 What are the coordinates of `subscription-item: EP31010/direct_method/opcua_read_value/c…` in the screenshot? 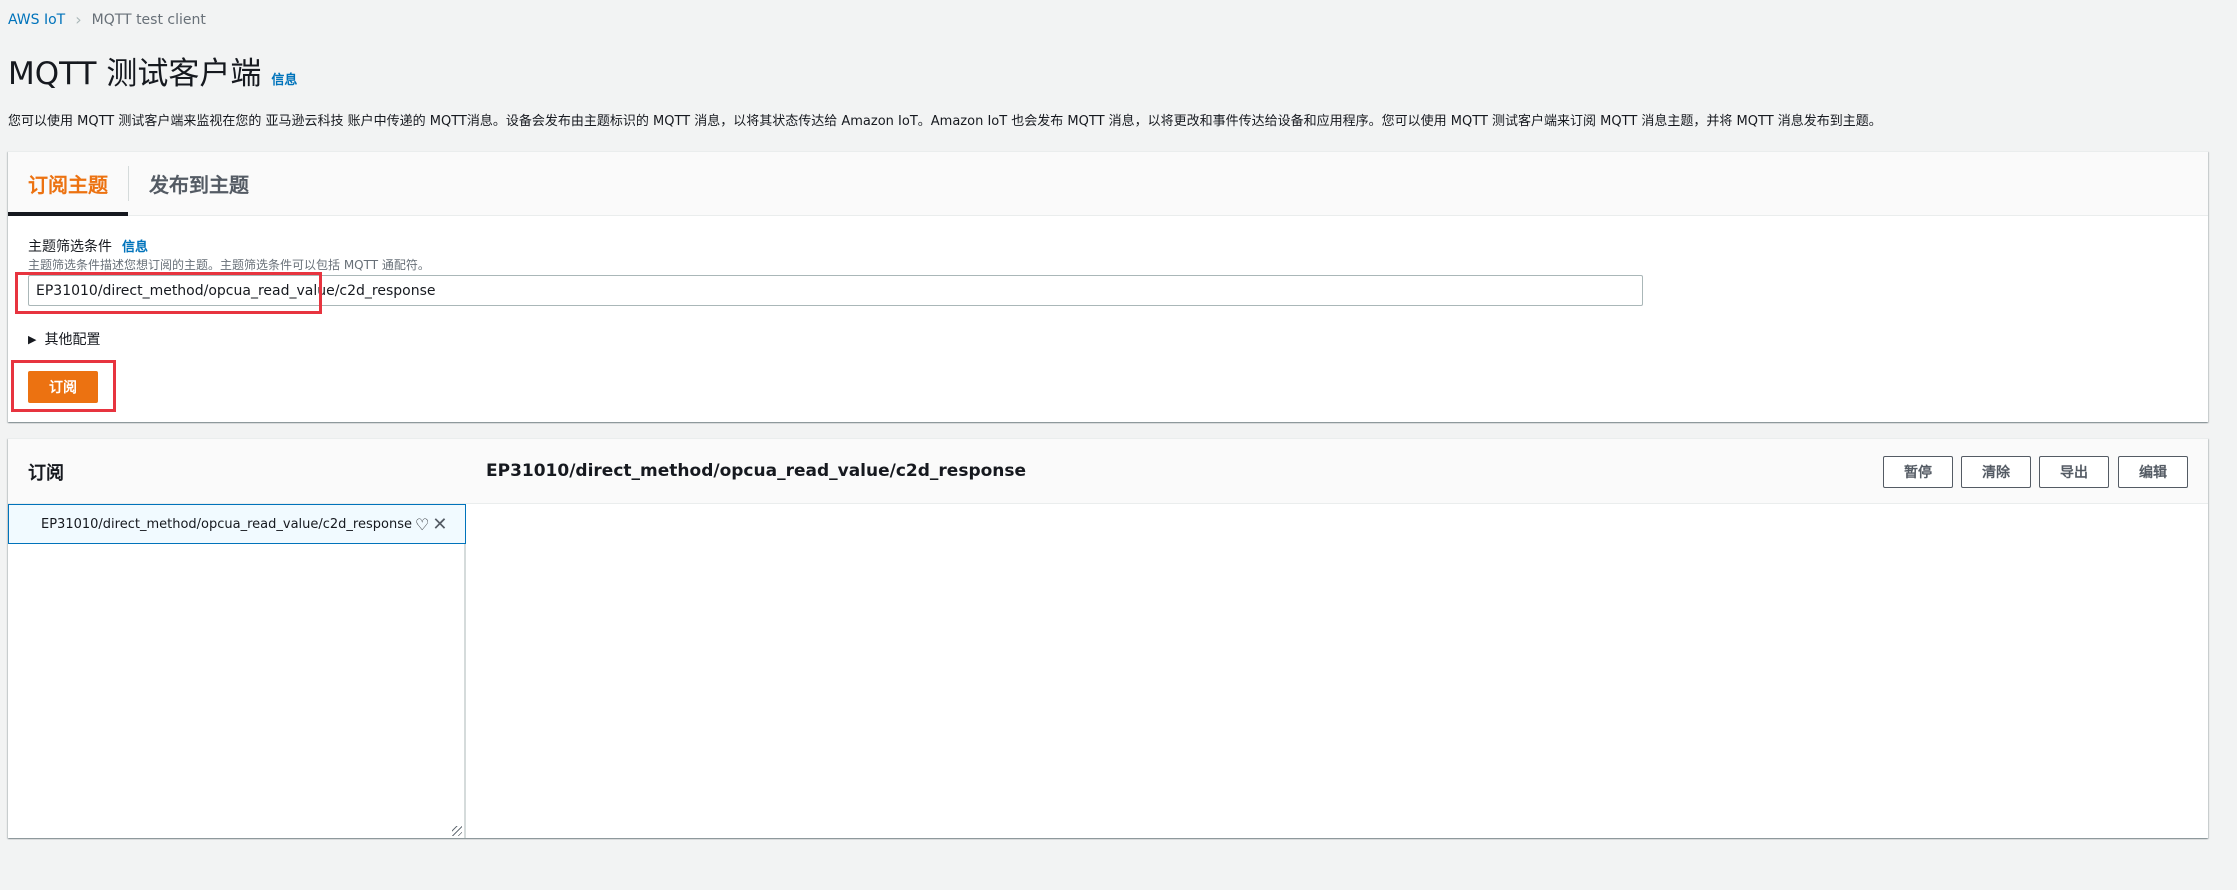 It's located at (237, 524).